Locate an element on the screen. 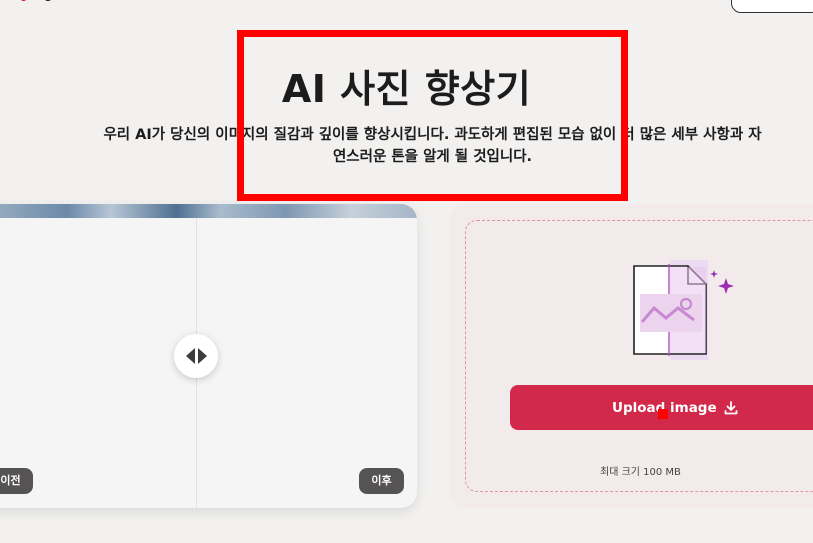 The width and height of the screenshot is (813, 543). upload-download-icon is located at coordinates (731, 407).